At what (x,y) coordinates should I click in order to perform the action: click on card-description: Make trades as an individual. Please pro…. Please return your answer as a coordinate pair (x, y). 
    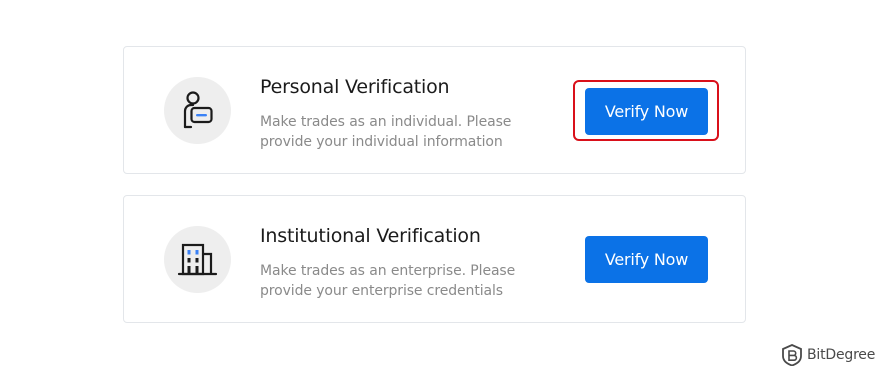
    Looking at the image, I should click on (386, 132).